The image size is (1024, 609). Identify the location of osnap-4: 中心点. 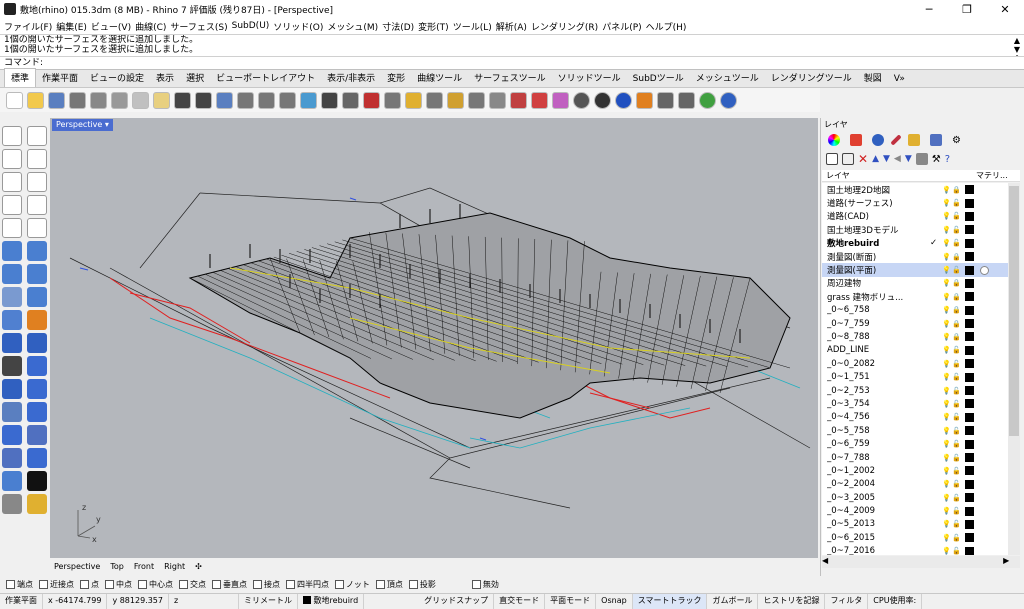
(155, 584).